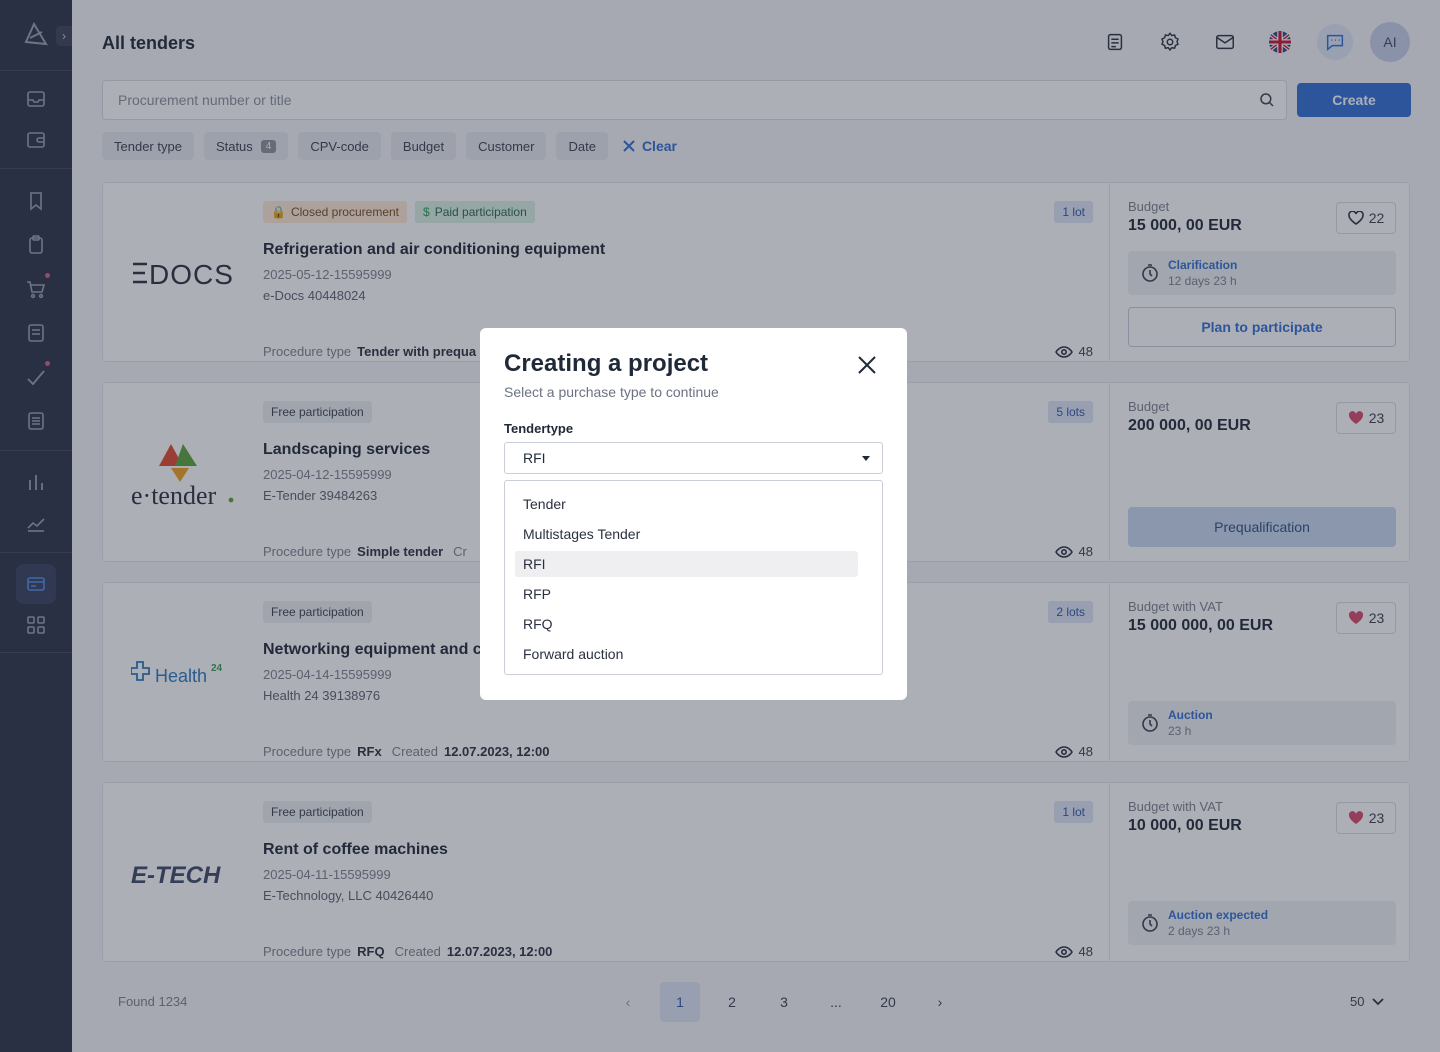 The image size is (1440, 1052). What do you see at coordinates (686, 594) in the screenshot?
I see `option-rfp: RFP` at bounding box center [686, 594].